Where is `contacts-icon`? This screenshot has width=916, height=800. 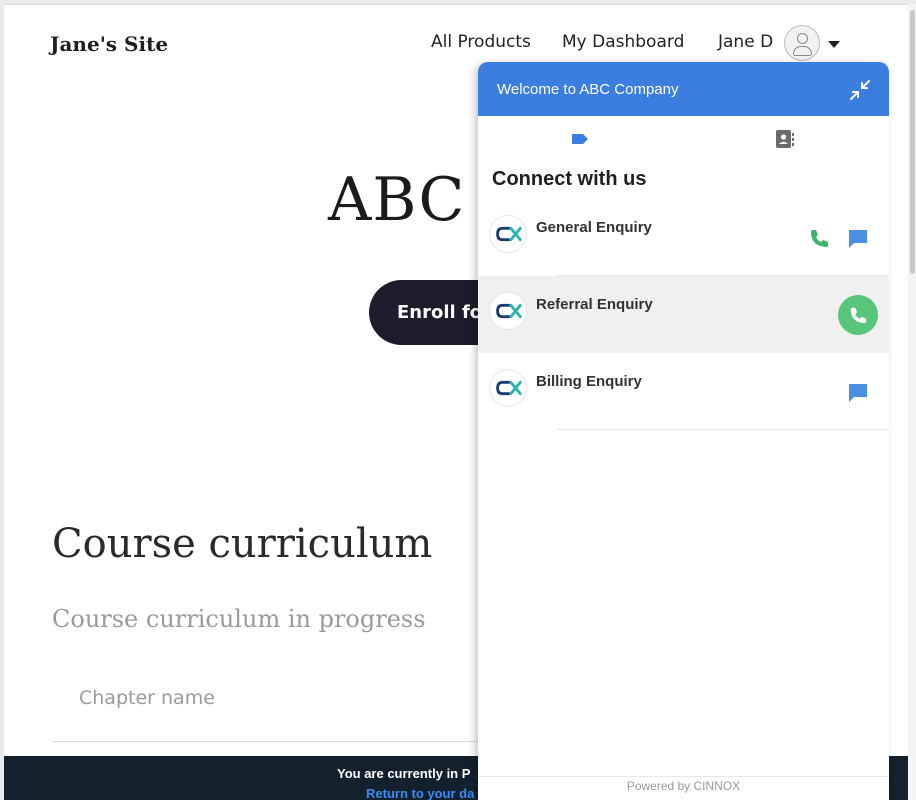
contacts-icon is located at coordinates (785, 139).